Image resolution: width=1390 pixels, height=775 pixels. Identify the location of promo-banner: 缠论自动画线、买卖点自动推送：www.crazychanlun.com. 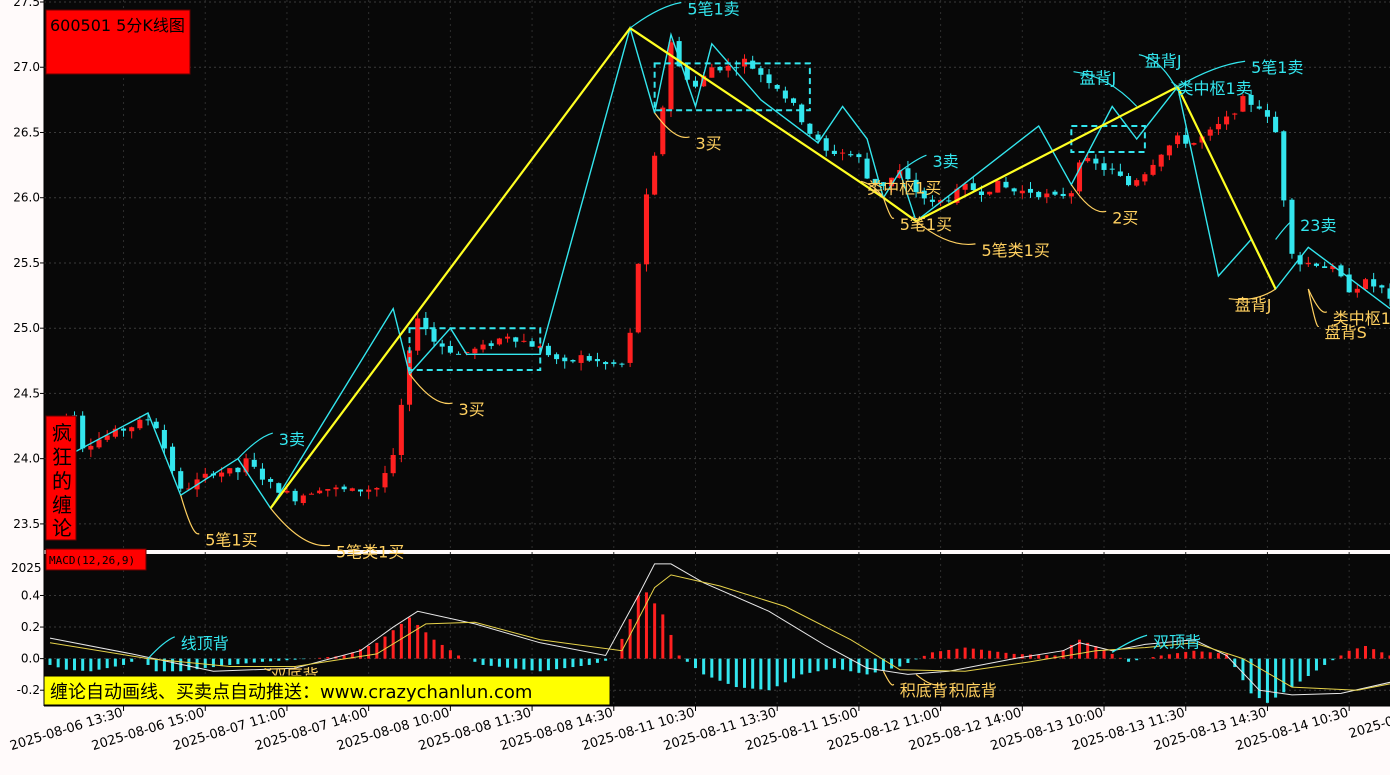
(327, 690).